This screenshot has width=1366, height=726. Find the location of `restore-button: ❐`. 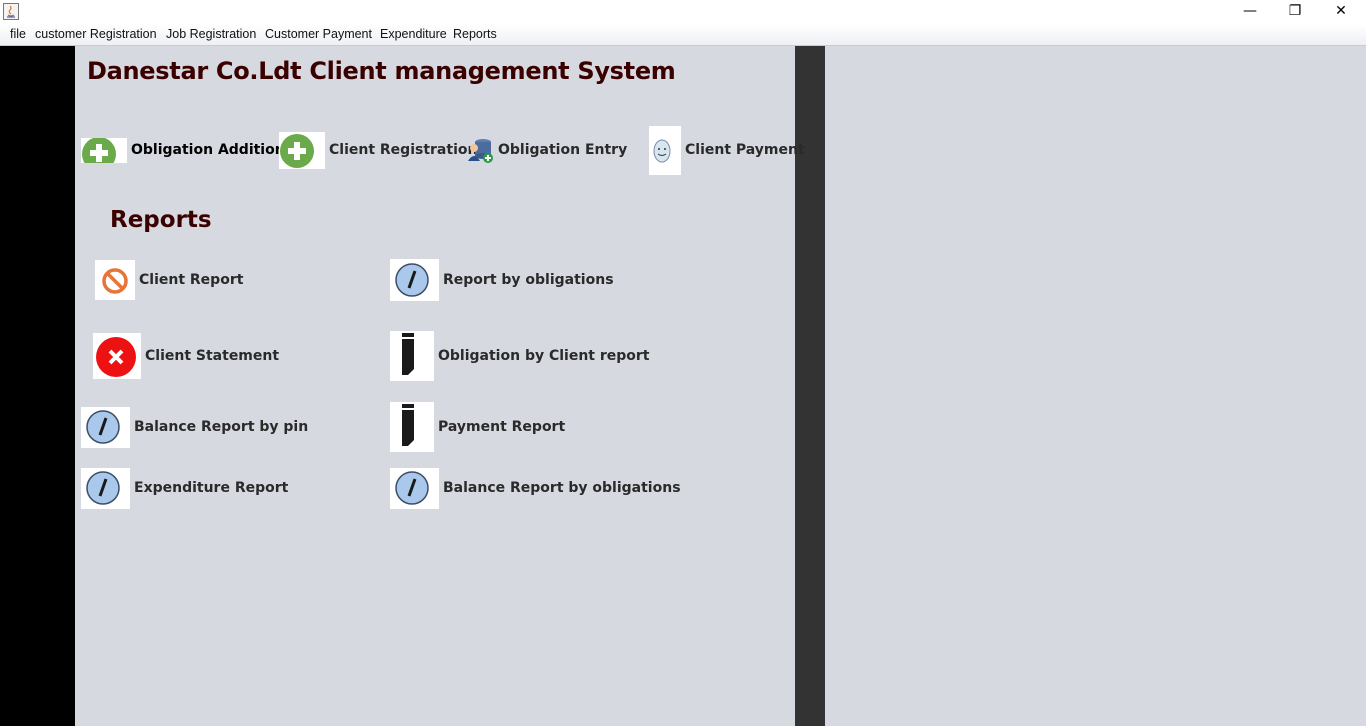

restore-button: ❐ is located at coordinates (1295, 11).